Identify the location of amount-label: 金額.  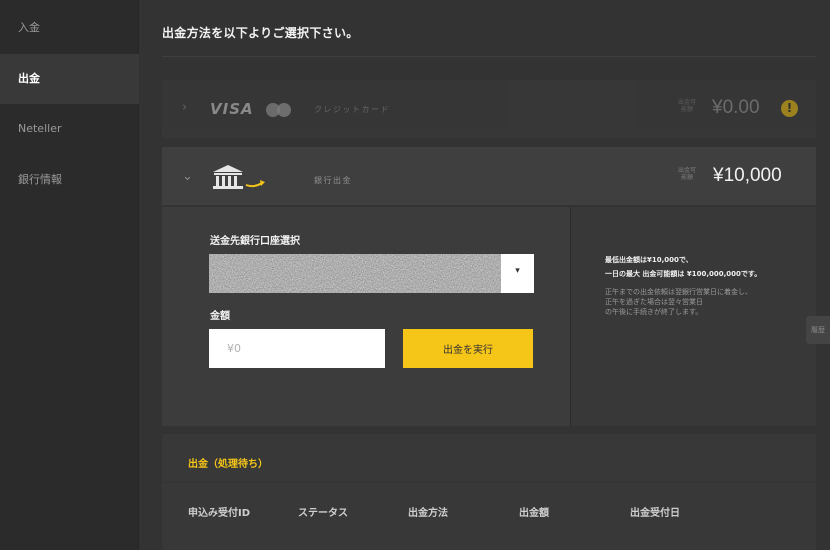
(220, 316).